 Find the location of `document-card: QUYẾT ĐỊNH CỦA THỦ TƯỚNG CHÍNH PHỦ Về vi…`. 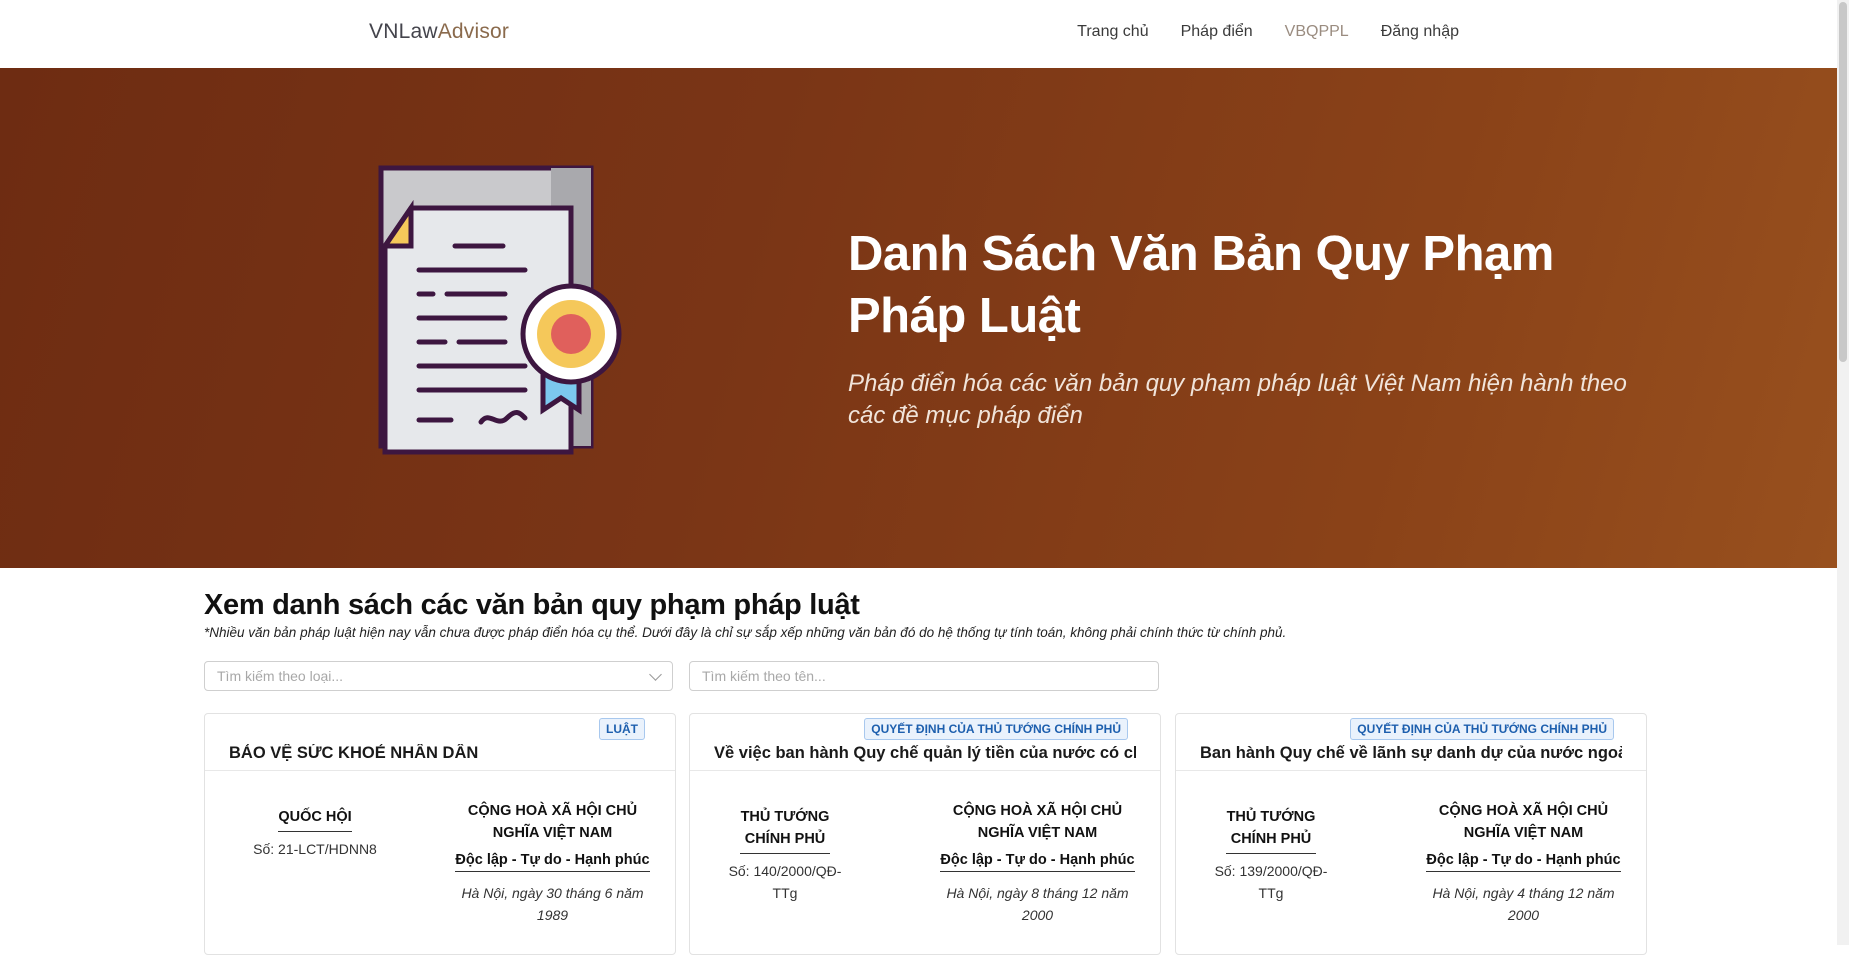

document-card: QUYẾT ĐỊNH CỦA THỦ TƯỚNG CHÍNH PHỦ Về vi… is located at coordinates (925, 834).